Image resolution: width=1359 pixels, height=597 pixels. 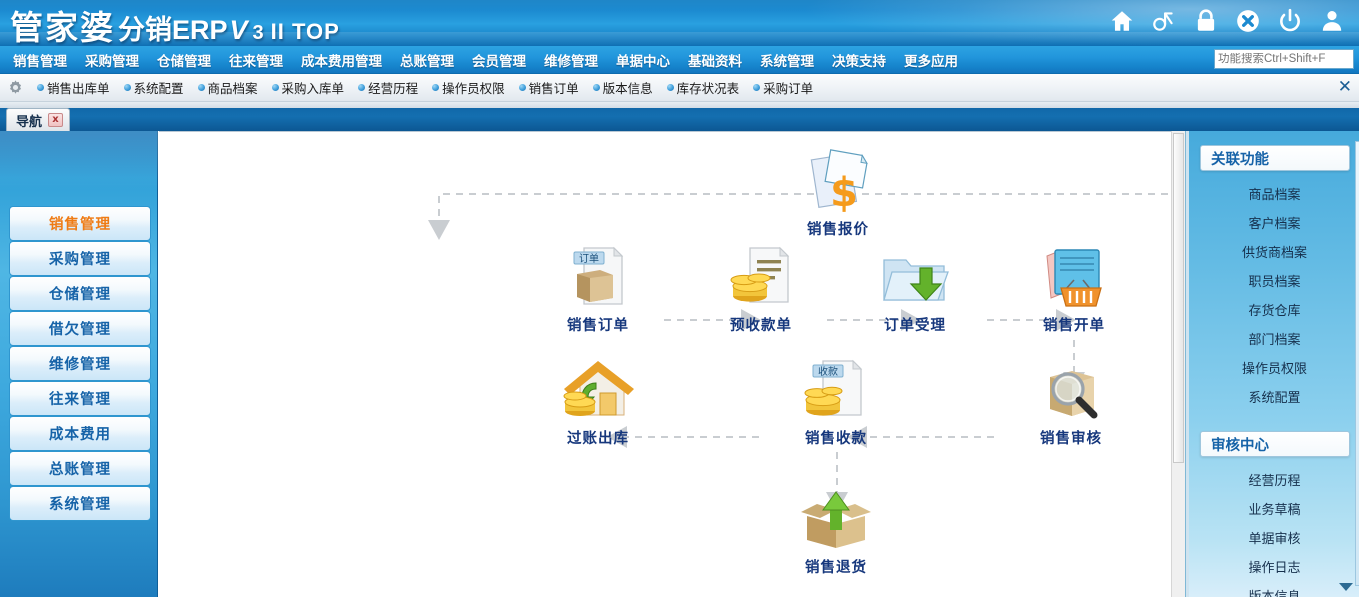 What do you see at coordinates (679, 23) in the screenshot?
I see `title-bar: 管家婆 分销ERP V 3 II TOP` at bounding box center [679, 23].